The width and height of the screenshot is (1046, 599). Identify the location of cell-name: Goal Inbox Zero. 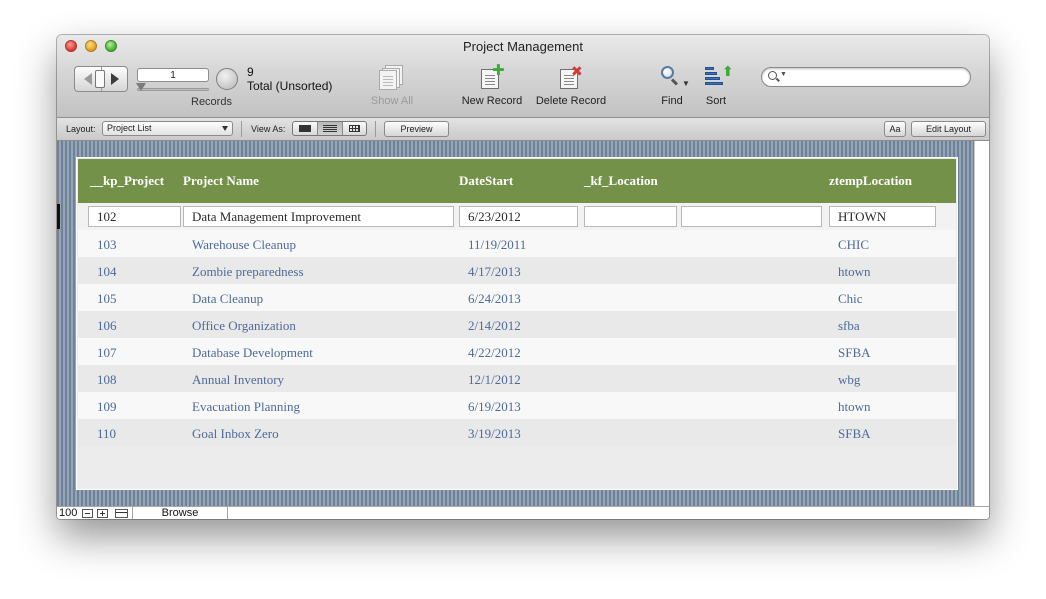
(235, 433).